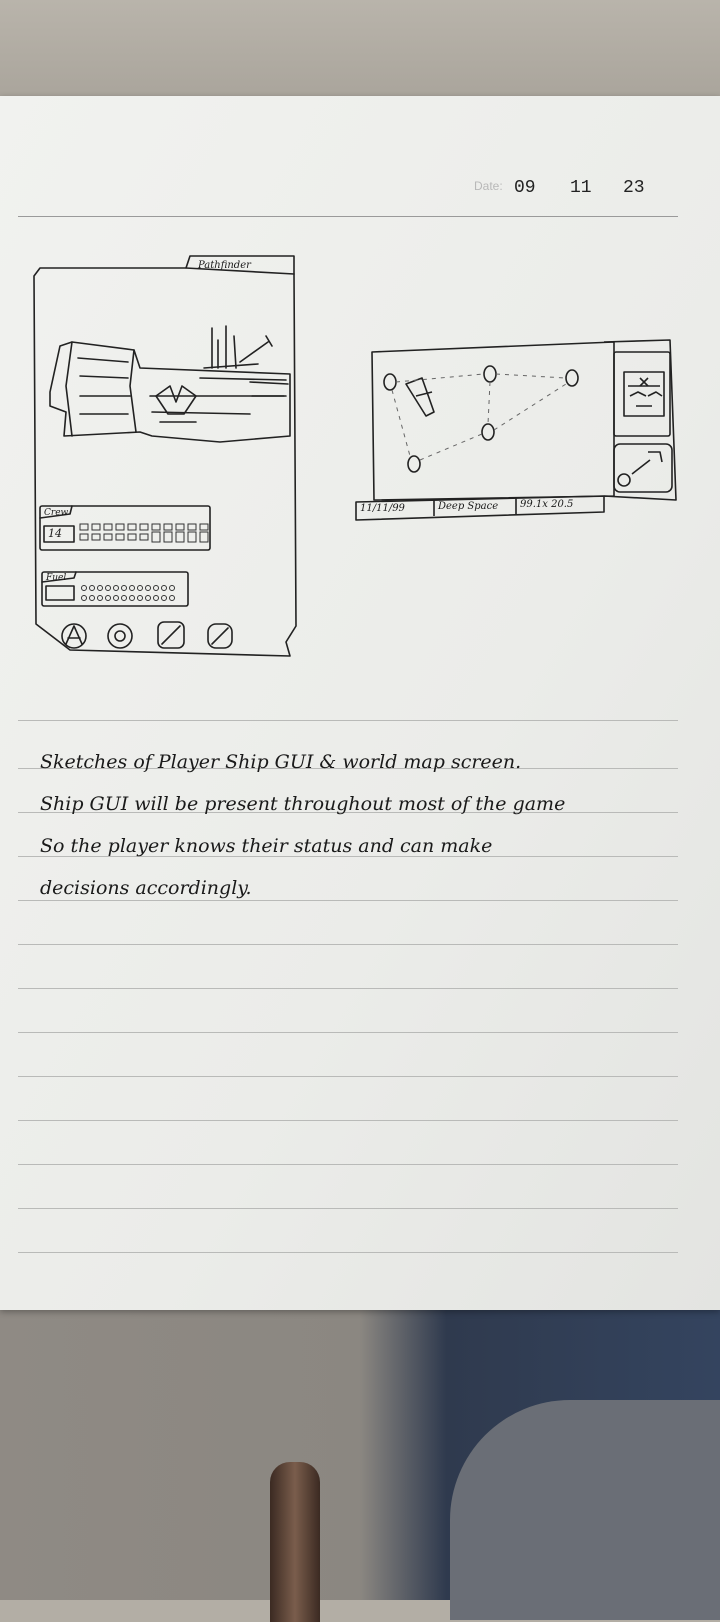 This screenshot has height=1622, width=720. I want to click on note-line-4: decisions accordingly., so click(146, 888).